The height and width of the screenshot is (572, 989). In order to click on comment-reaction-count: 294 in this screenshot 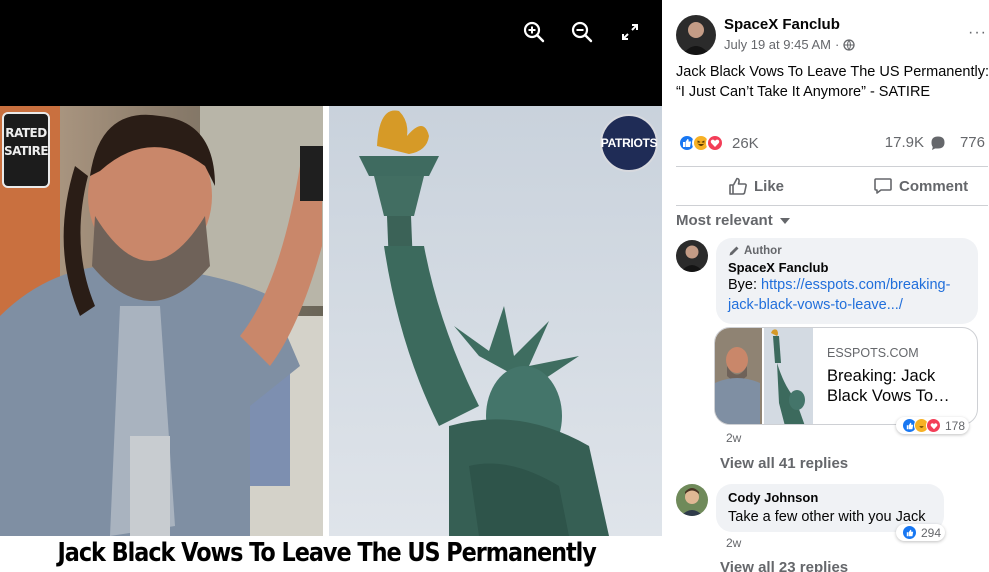, I will do `click(931, 532)`.